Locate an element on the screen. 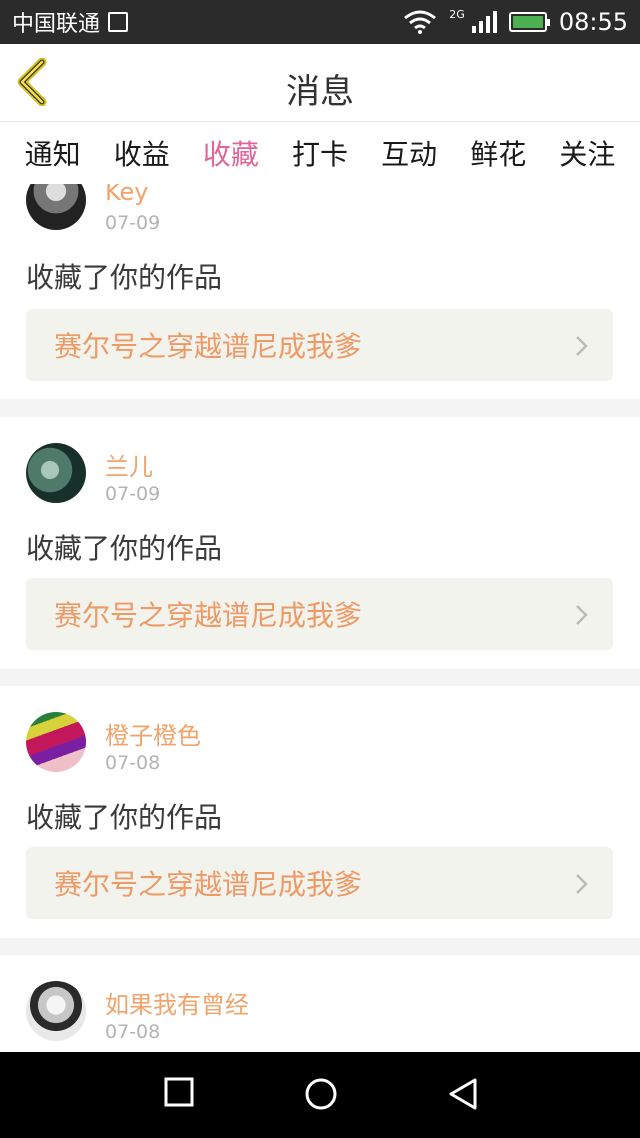 Image resolution: width=640 pixels, height=1138 pixels. tab-bar: 通知 收益 收藏 打卡 互动 鲜花 关注 is located at coordinates (320, 156).